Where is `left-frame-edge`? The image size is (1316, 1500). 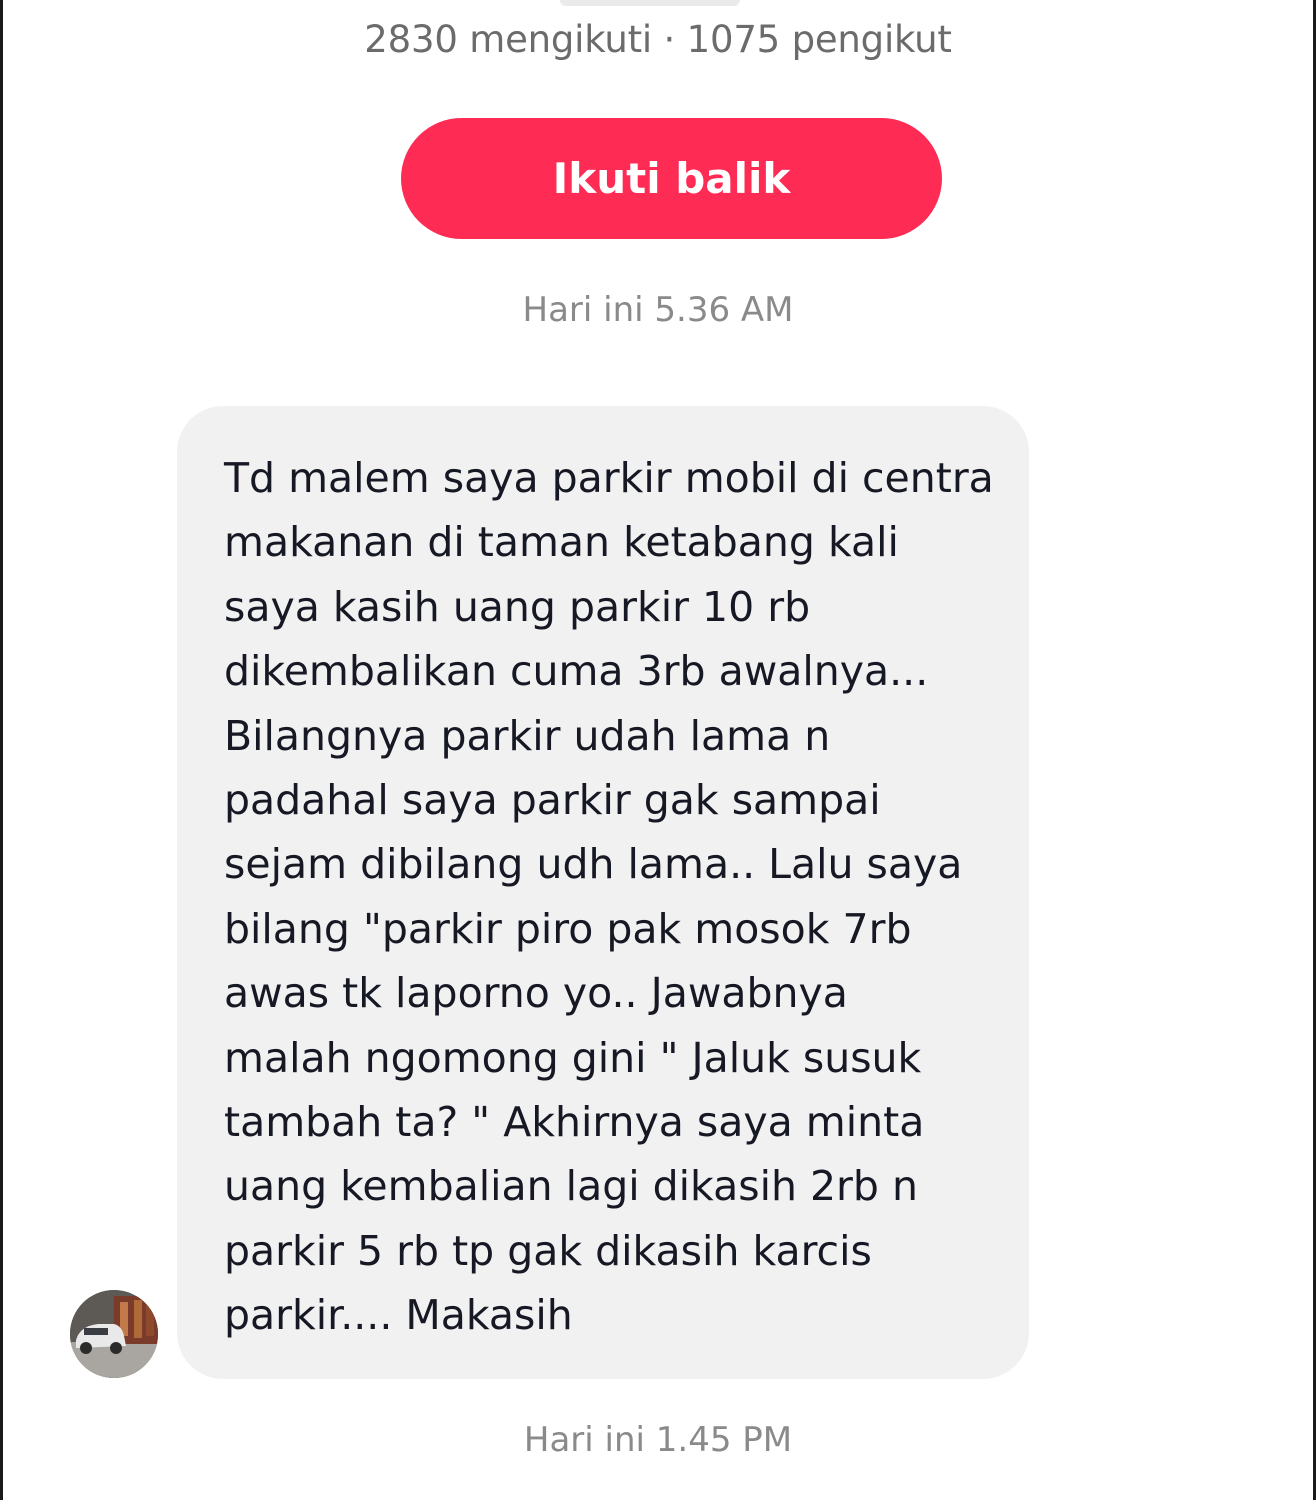
left-frame-edge is located at coordinates (1, 750).